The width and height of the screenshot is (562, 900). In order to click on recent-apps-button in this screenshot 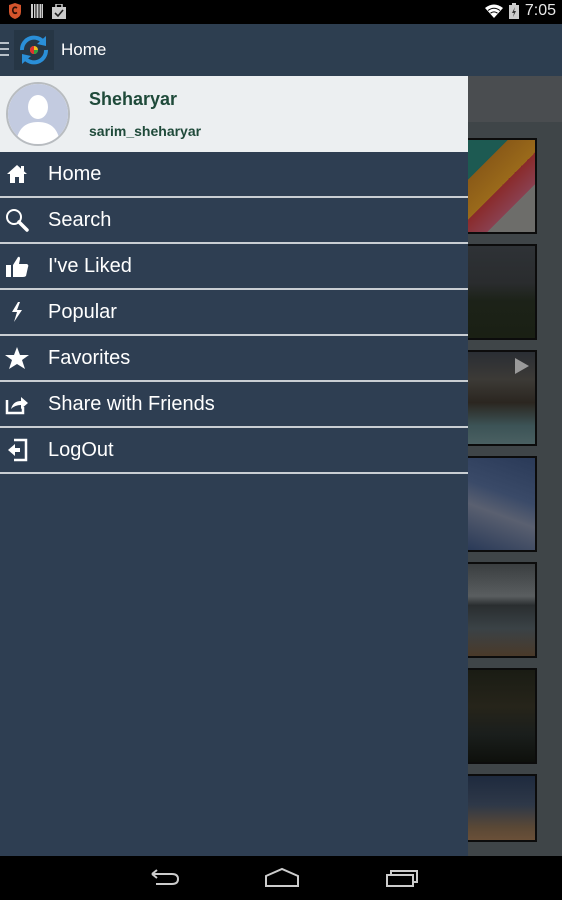, I will do `click(402, 878)`.